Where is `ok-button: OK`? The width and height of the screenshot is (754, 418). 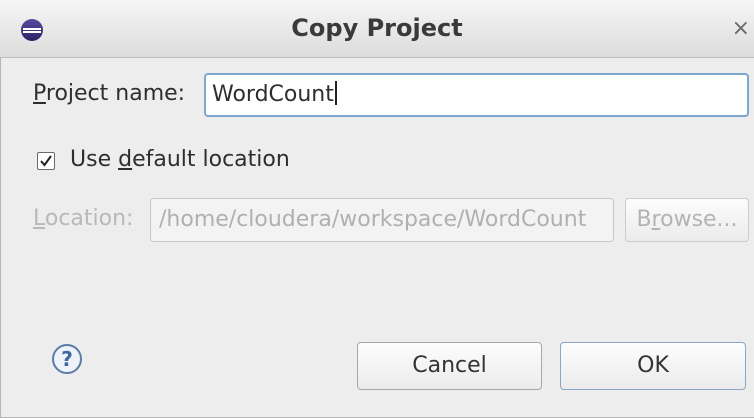
ok-button: OK is located at coordinates (653, 366).